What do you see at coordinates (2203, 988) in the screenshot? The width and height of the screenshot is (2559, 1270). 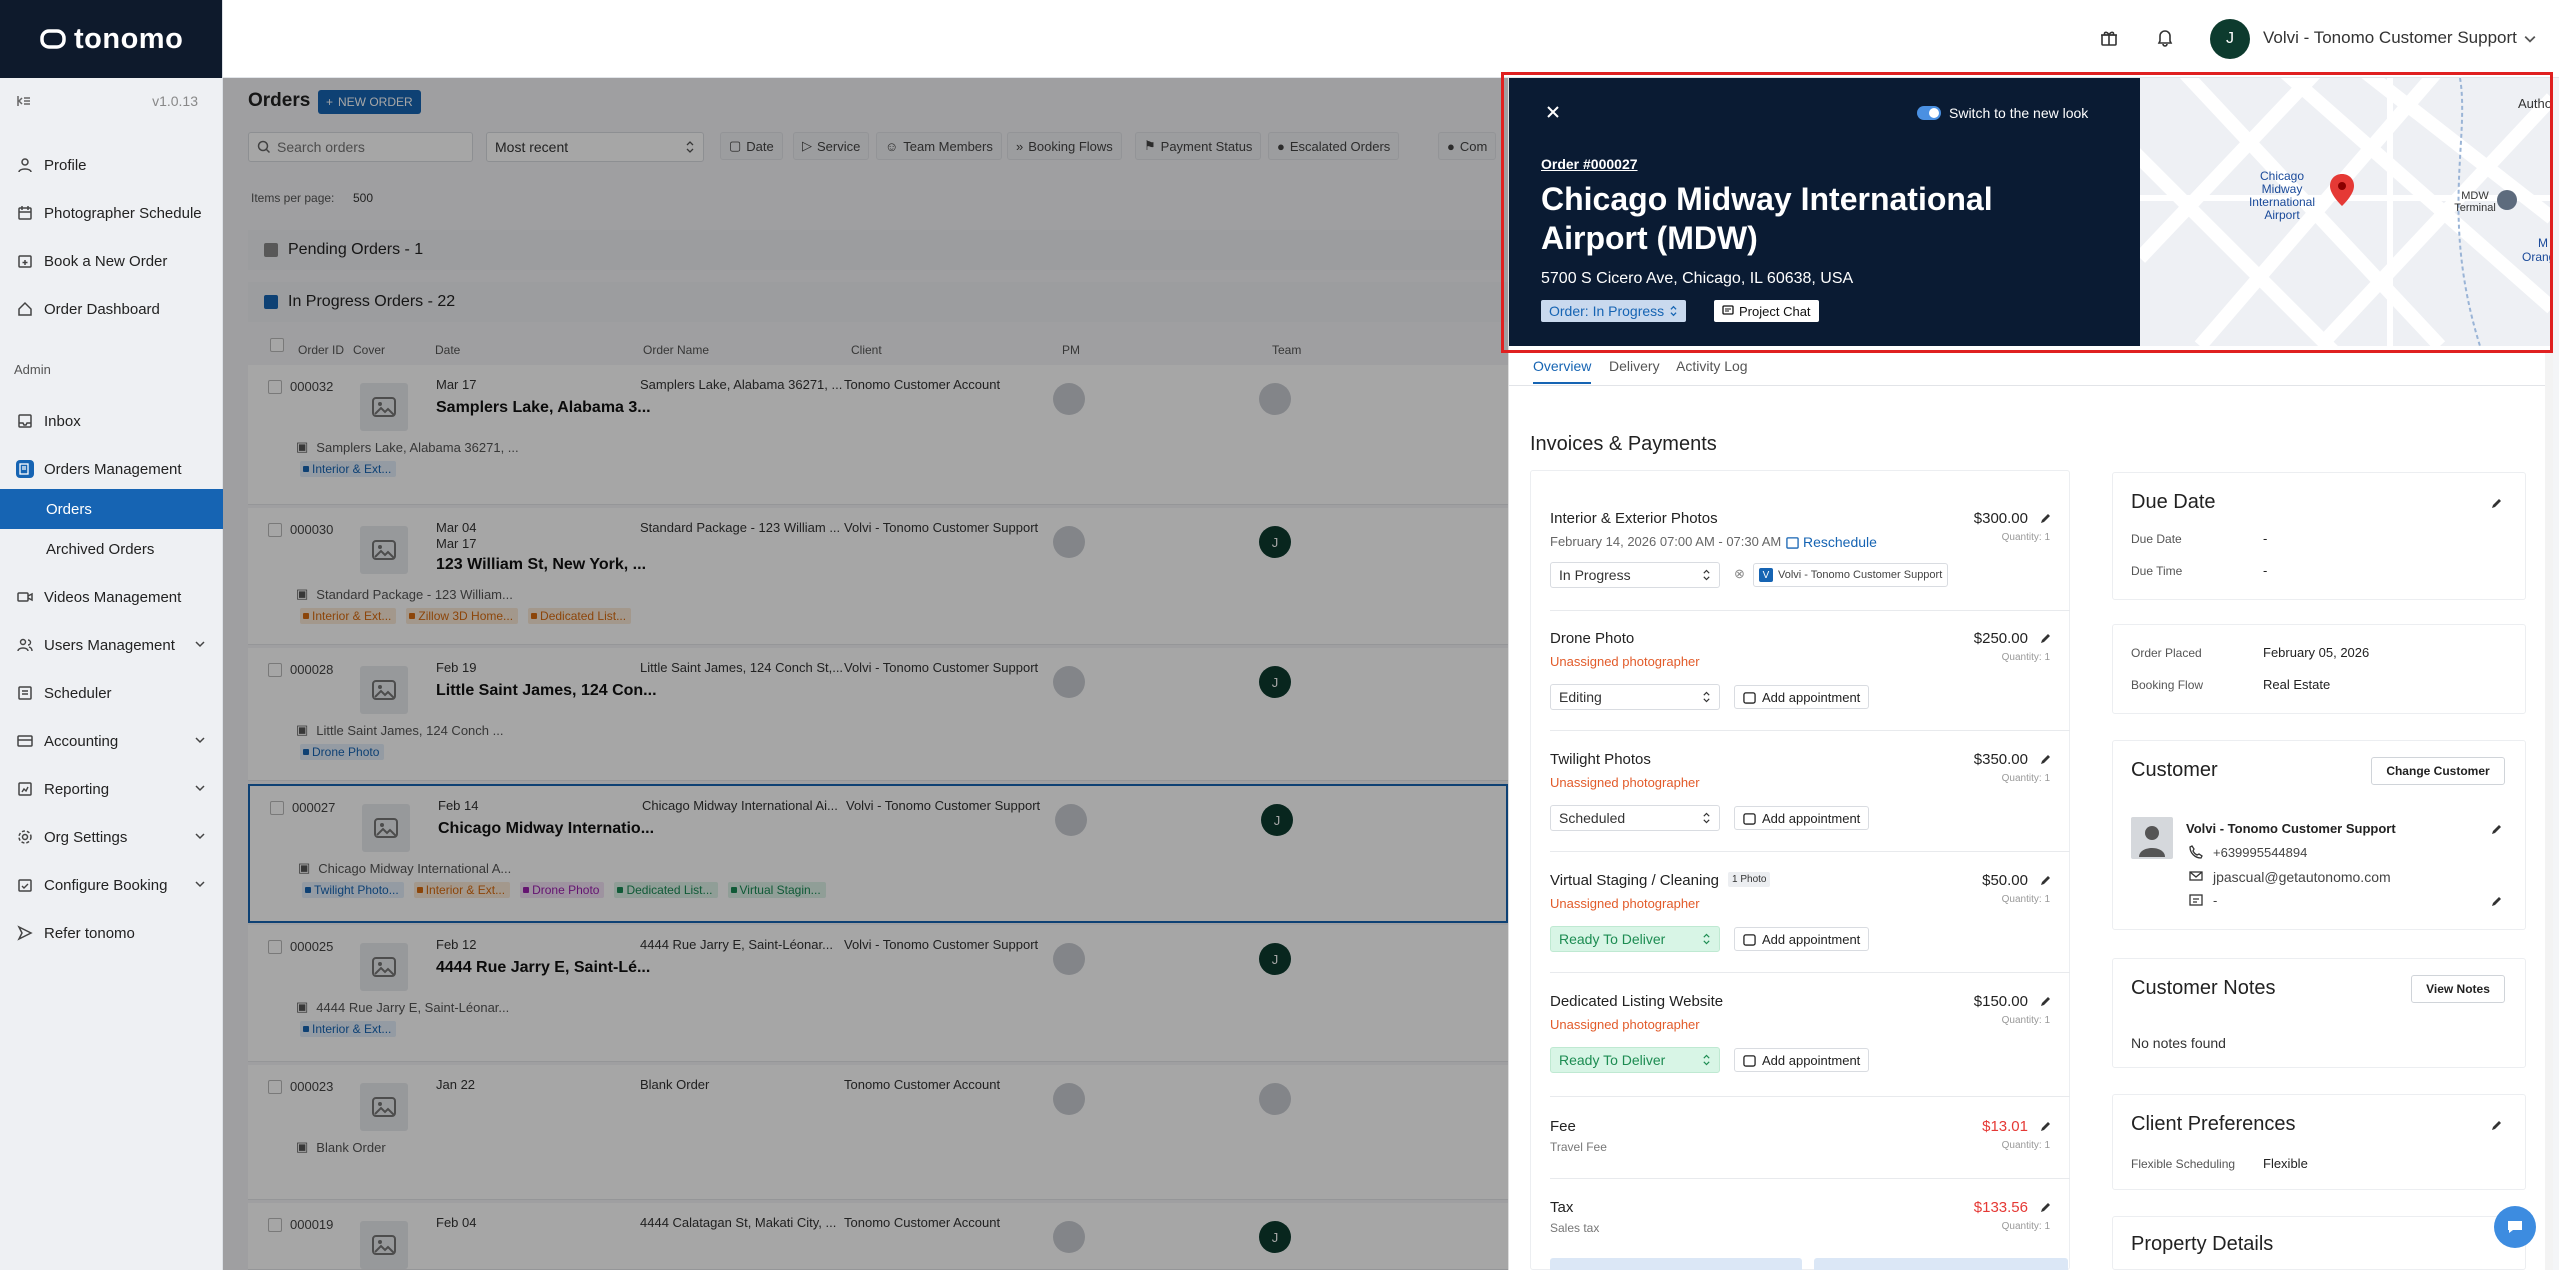 I see `customer-notes-title: Customer Notes` at bounding box center [2203, 988].